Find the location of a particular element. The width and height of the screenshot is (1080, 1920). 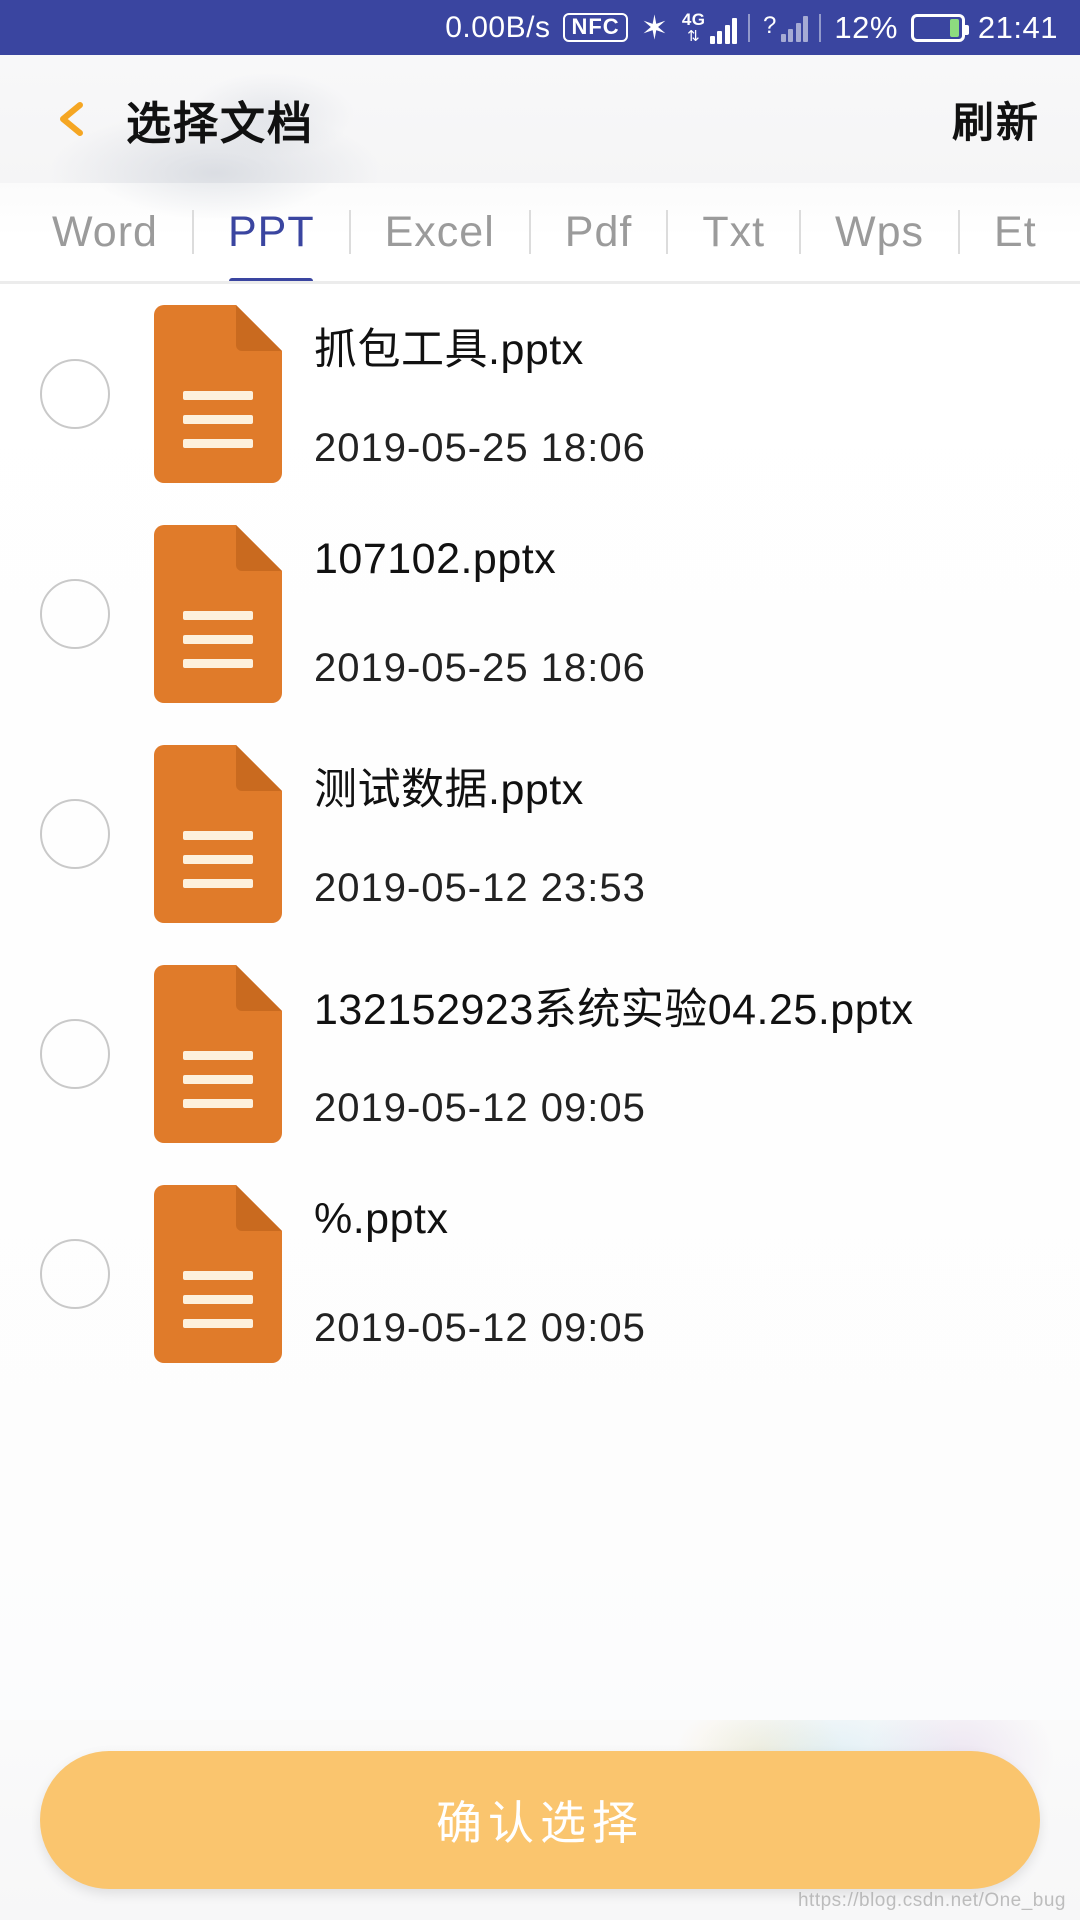

file-name: 132152923系统实验04.25.pptx is located at coordinates (614, 1010).